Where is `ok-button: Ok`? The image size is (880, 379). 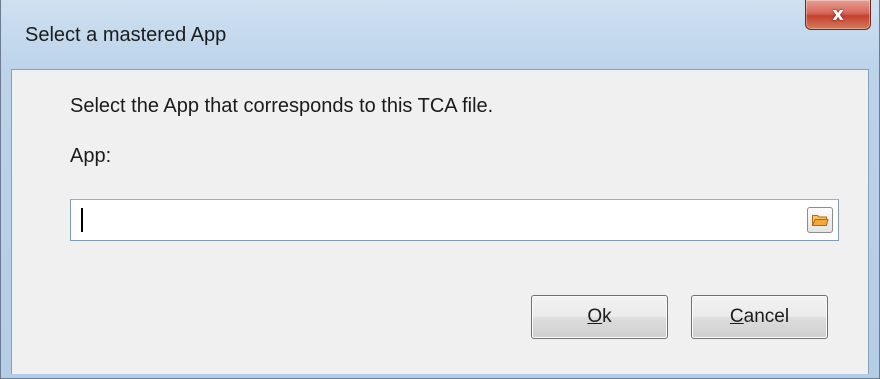 ok-button: Ok is located at coordinates (599, 317).